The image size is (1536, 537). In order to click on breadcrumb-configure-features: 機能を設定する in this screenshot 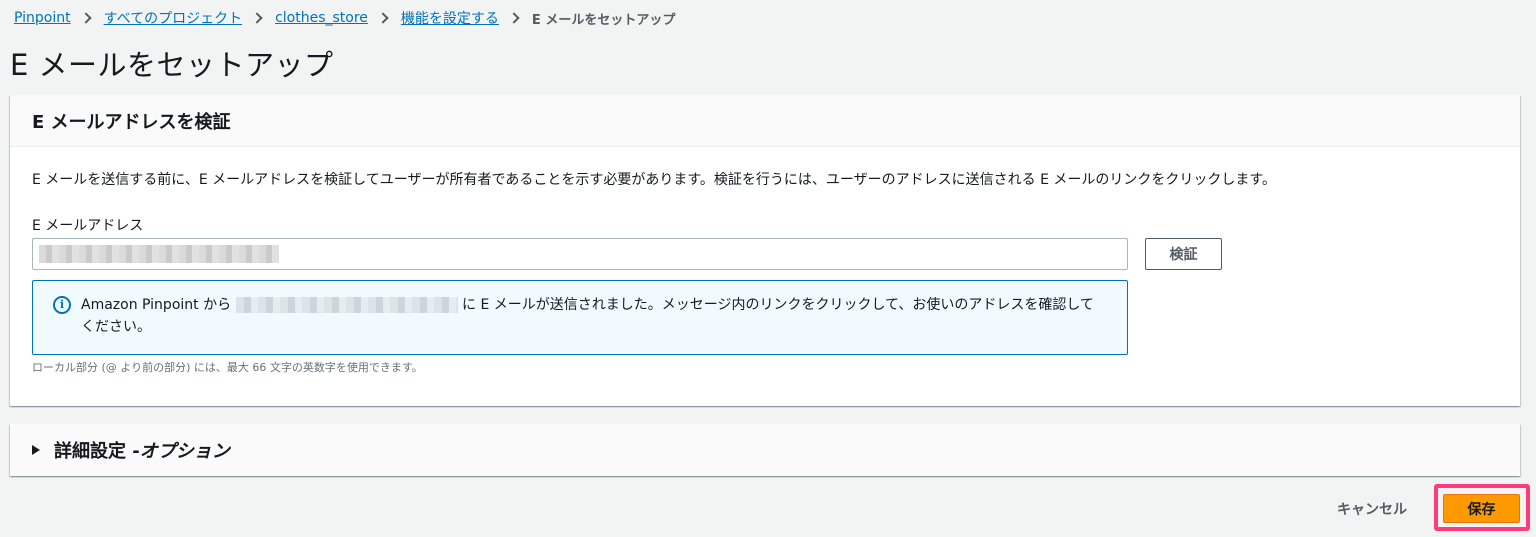, I will do `click(450, 18)`.